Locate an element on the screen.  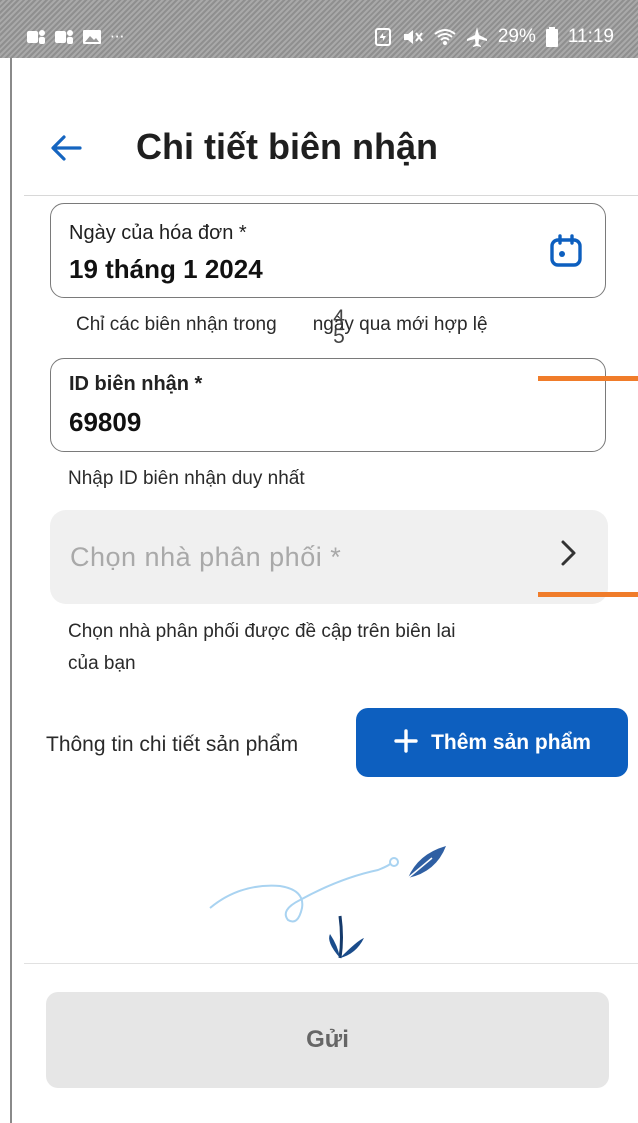
invoice-date-field: Ngày của hóa đơn * 19 tháng 1 2024 is located at coordinates (328, 250).